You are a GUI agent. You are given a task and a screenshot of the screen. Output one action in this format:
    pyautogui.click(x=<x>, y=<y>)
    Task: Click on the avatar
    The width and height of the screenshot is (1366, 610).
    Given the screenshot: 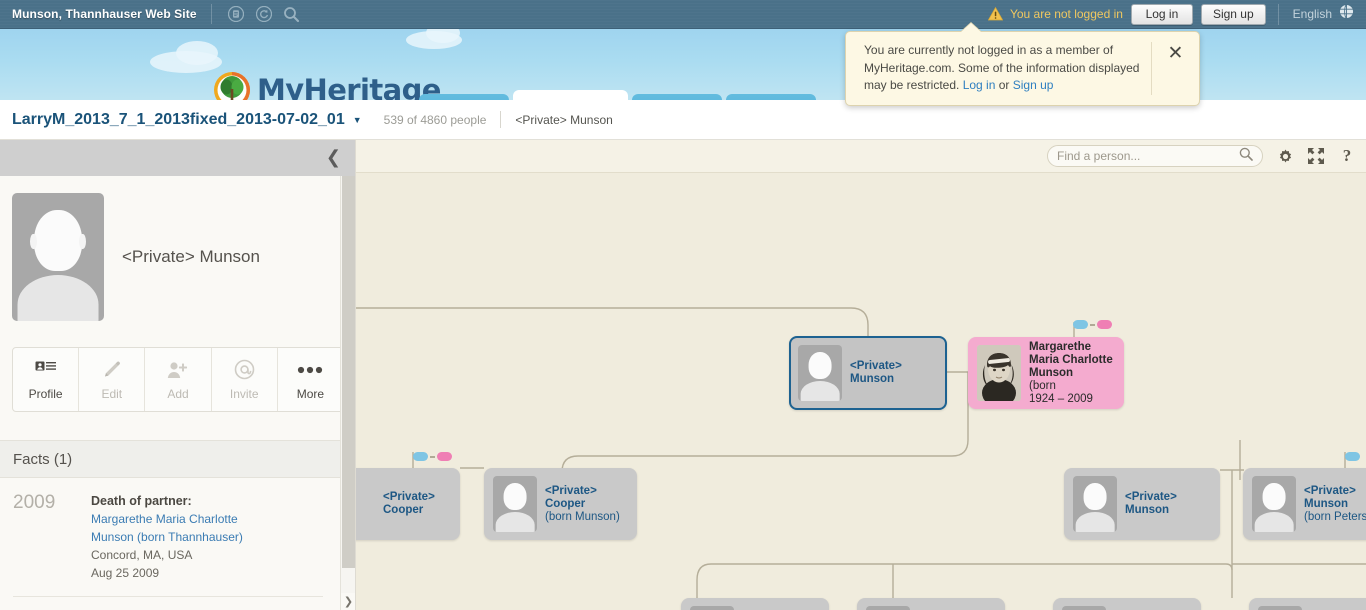 What is the action you would take?
    pyautogui.click(x=58, y=257)
    